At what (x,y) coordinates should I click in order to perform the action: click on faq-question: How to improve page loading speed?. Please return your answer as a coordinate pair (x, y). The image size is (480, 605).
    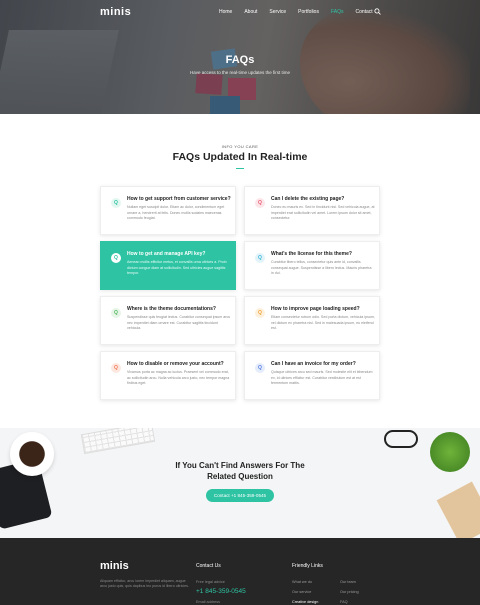
    Looking at the image, I should click on (315, 309).